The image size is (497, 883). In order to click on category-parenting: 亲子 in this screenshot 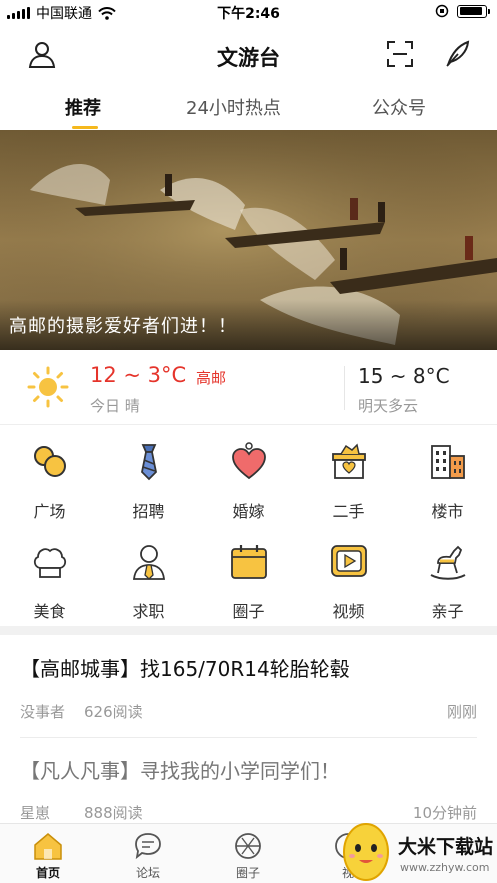, I will do `click(447, 576)`.